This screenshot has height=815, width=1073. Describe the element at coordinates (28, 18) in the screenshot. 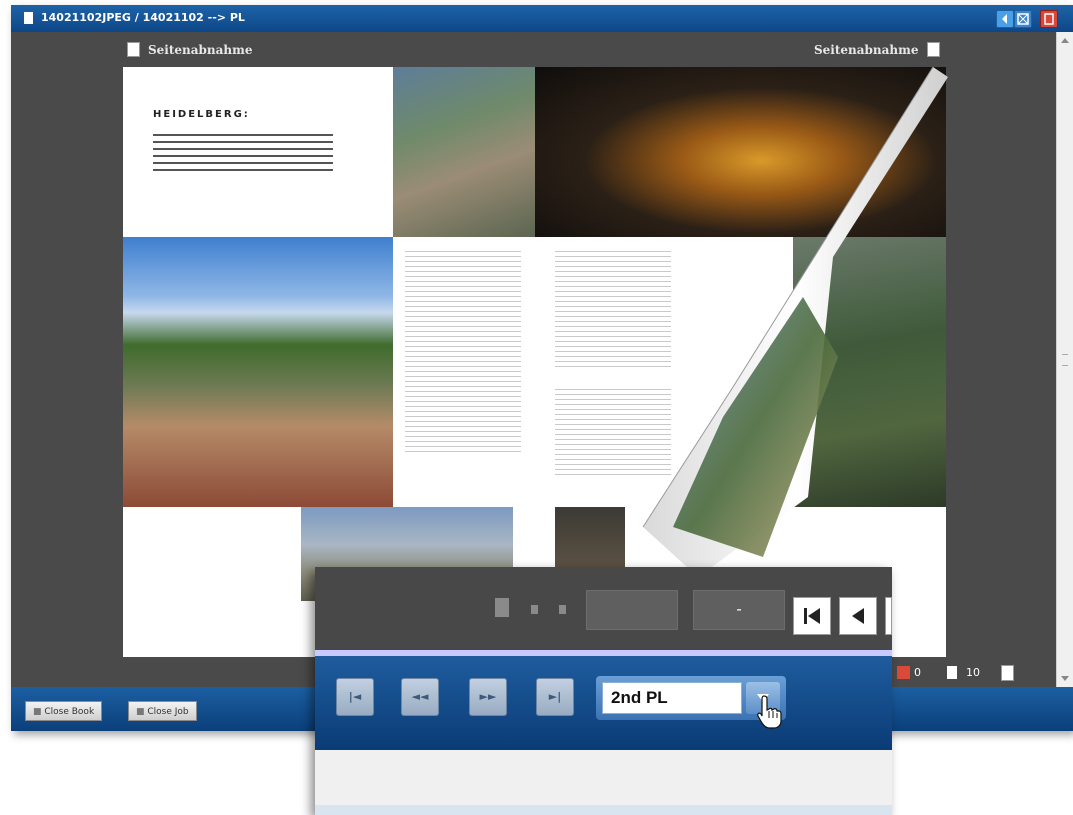

I see `document-icon` at that location.